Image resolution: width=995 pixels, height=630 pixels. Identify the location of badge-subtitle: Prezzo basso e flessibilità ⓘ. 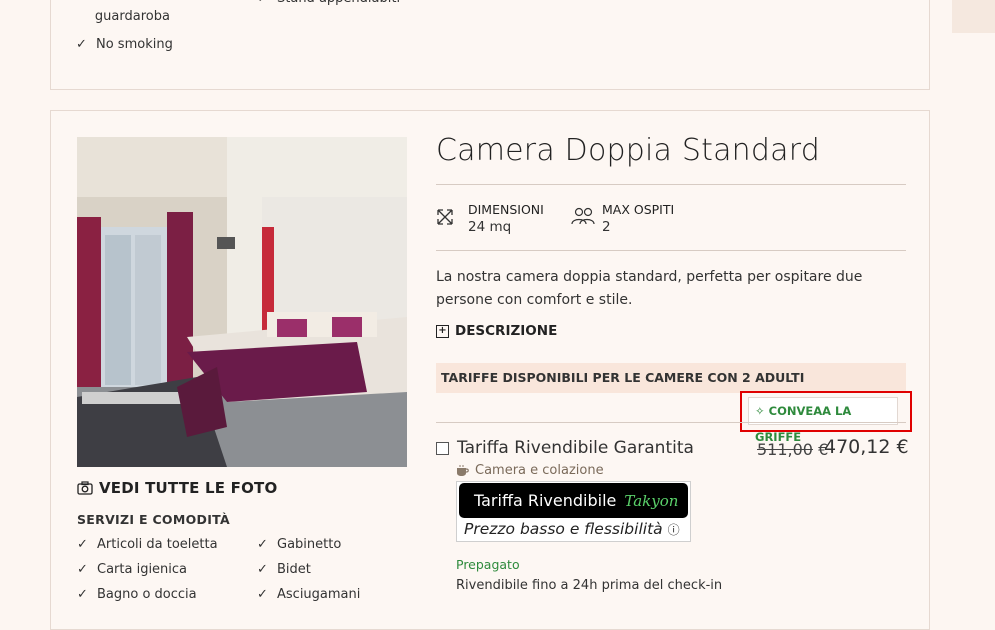
(572, 529).